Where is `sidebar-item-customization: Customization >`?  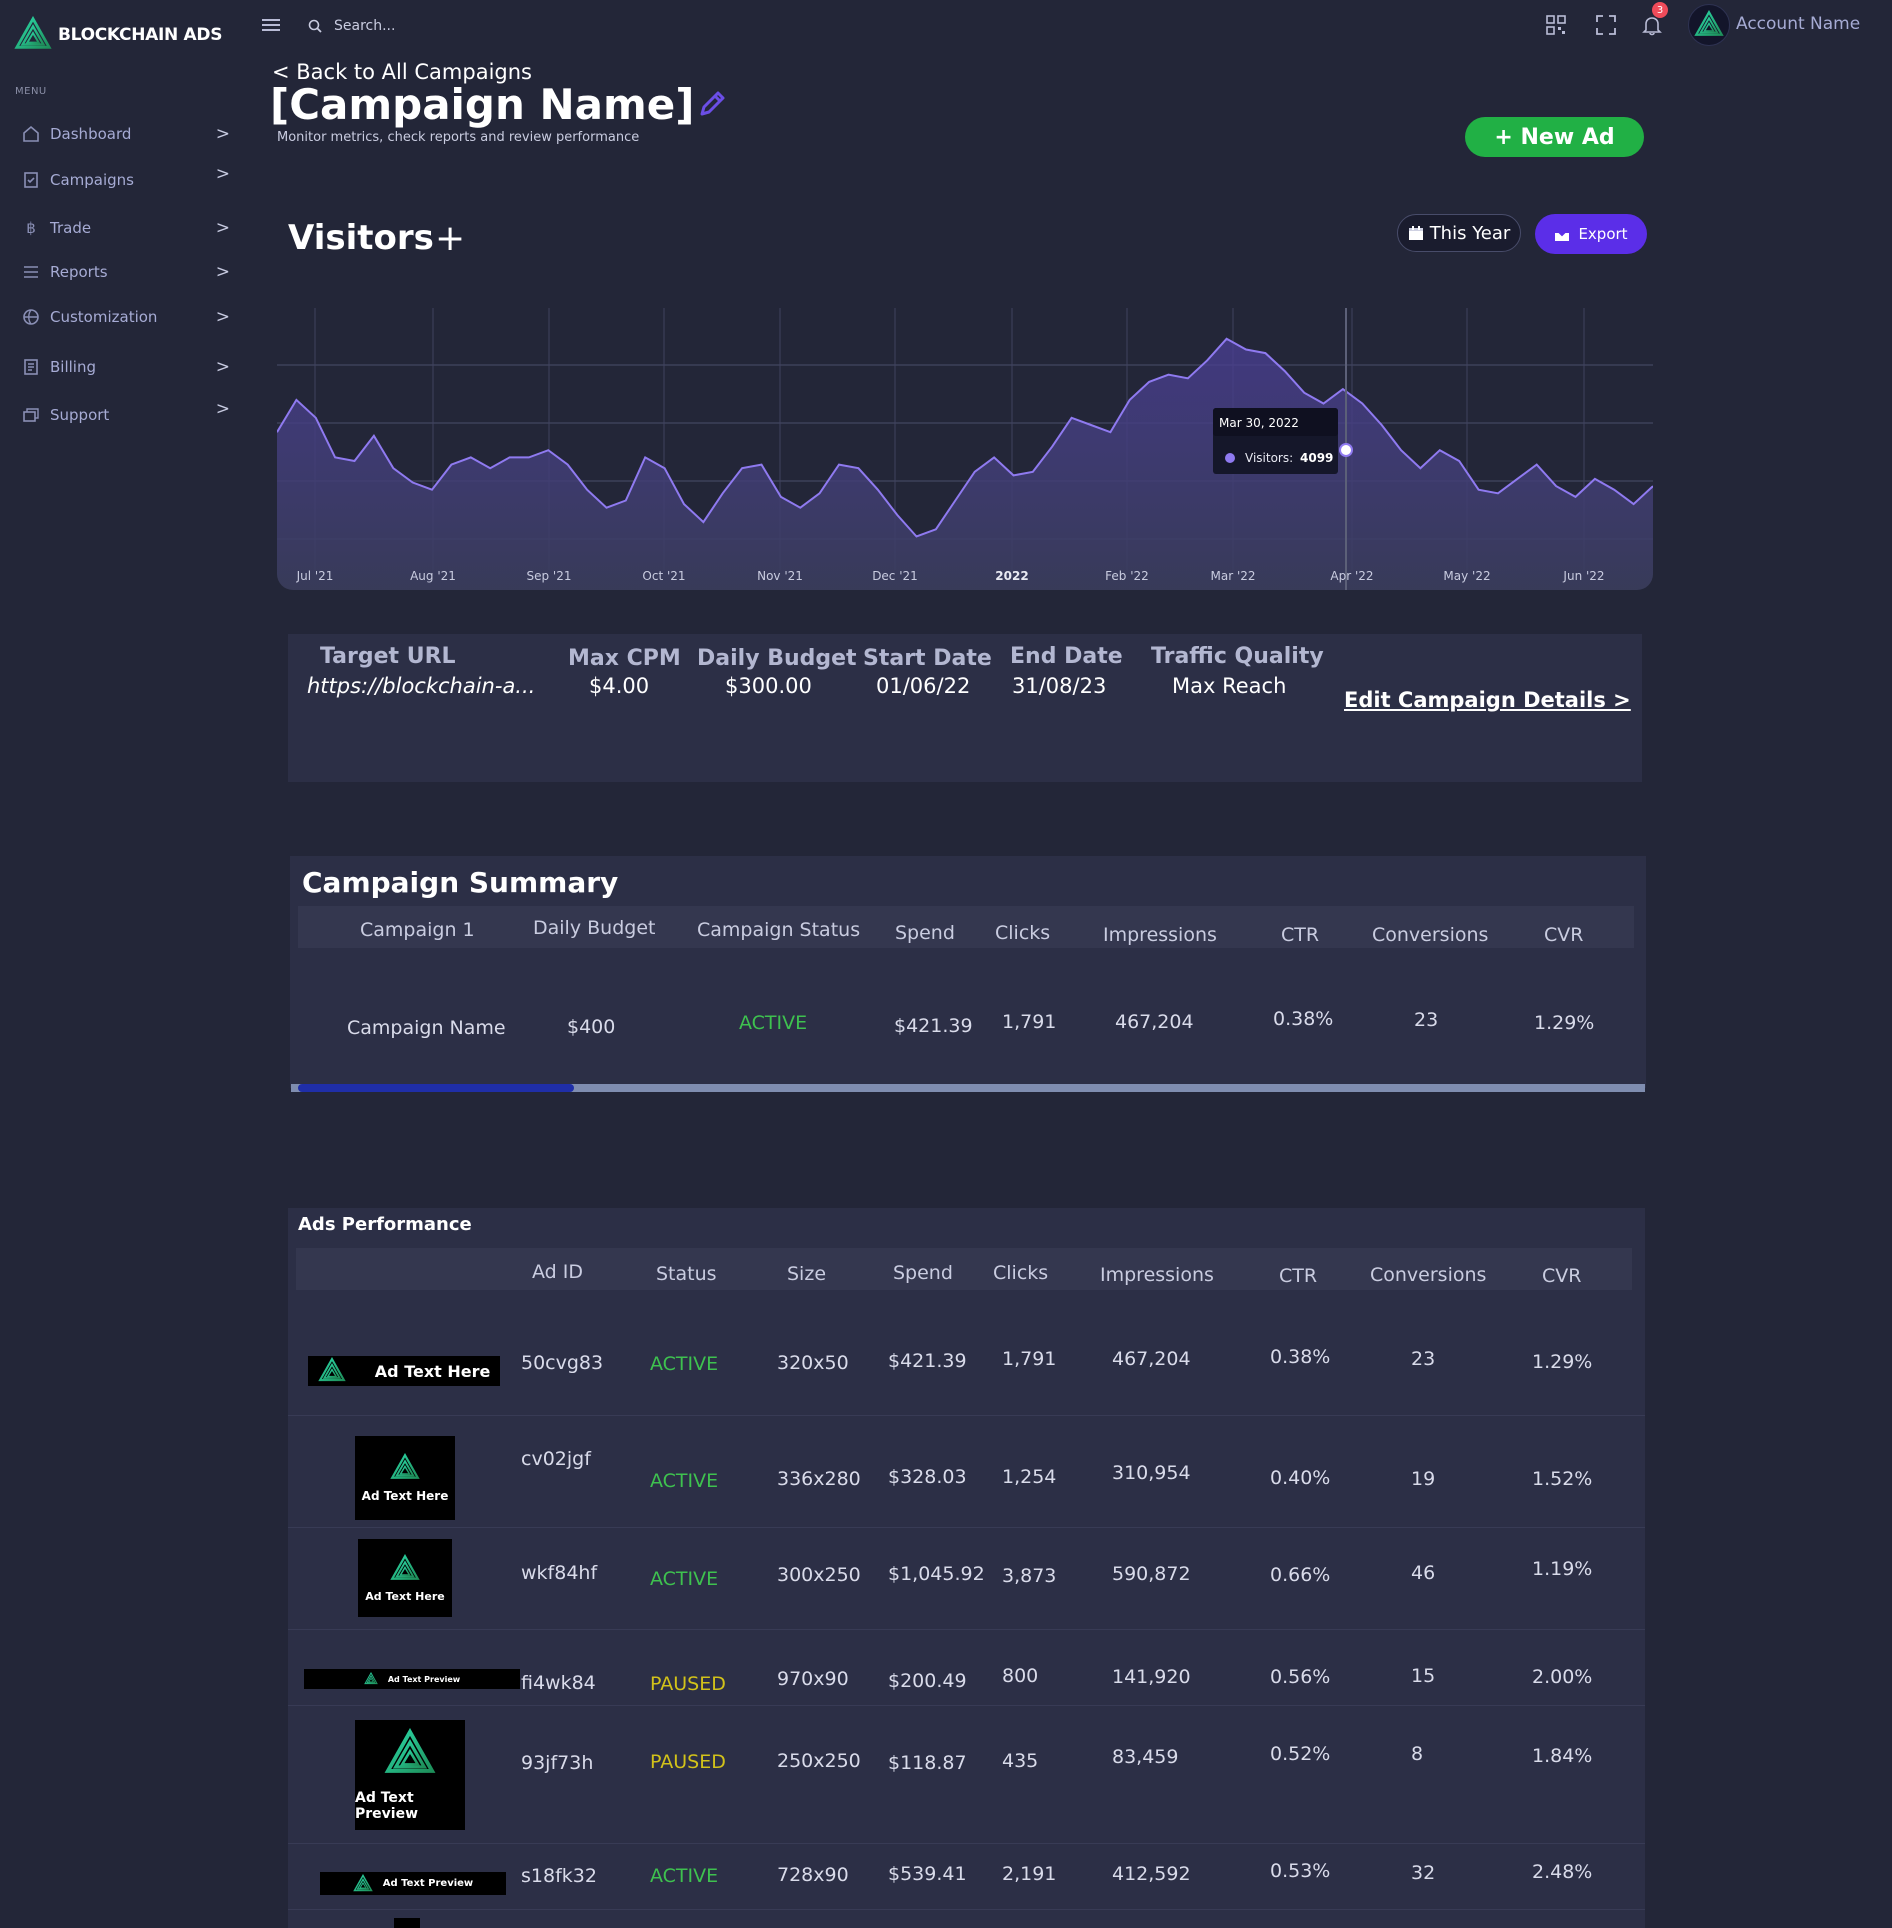 sidebar-item-customization: Customization > is located at coordinates (125, 317).